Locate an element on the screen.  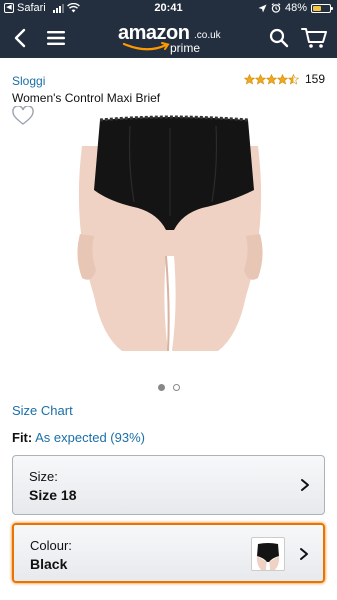
logo-tld: .co.uk is located at coordinates (207, 35).